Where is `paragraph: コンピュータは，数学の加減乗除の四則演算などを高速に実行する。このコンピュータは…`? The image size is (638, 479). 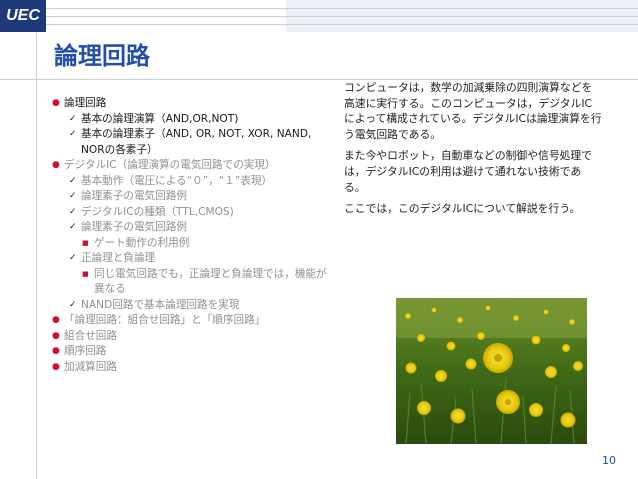
paragraph: コンピュータは，数学の加減乗除の四則演算などを高速に実行する。このコンピュータは… is located at coordinates (473, 111).